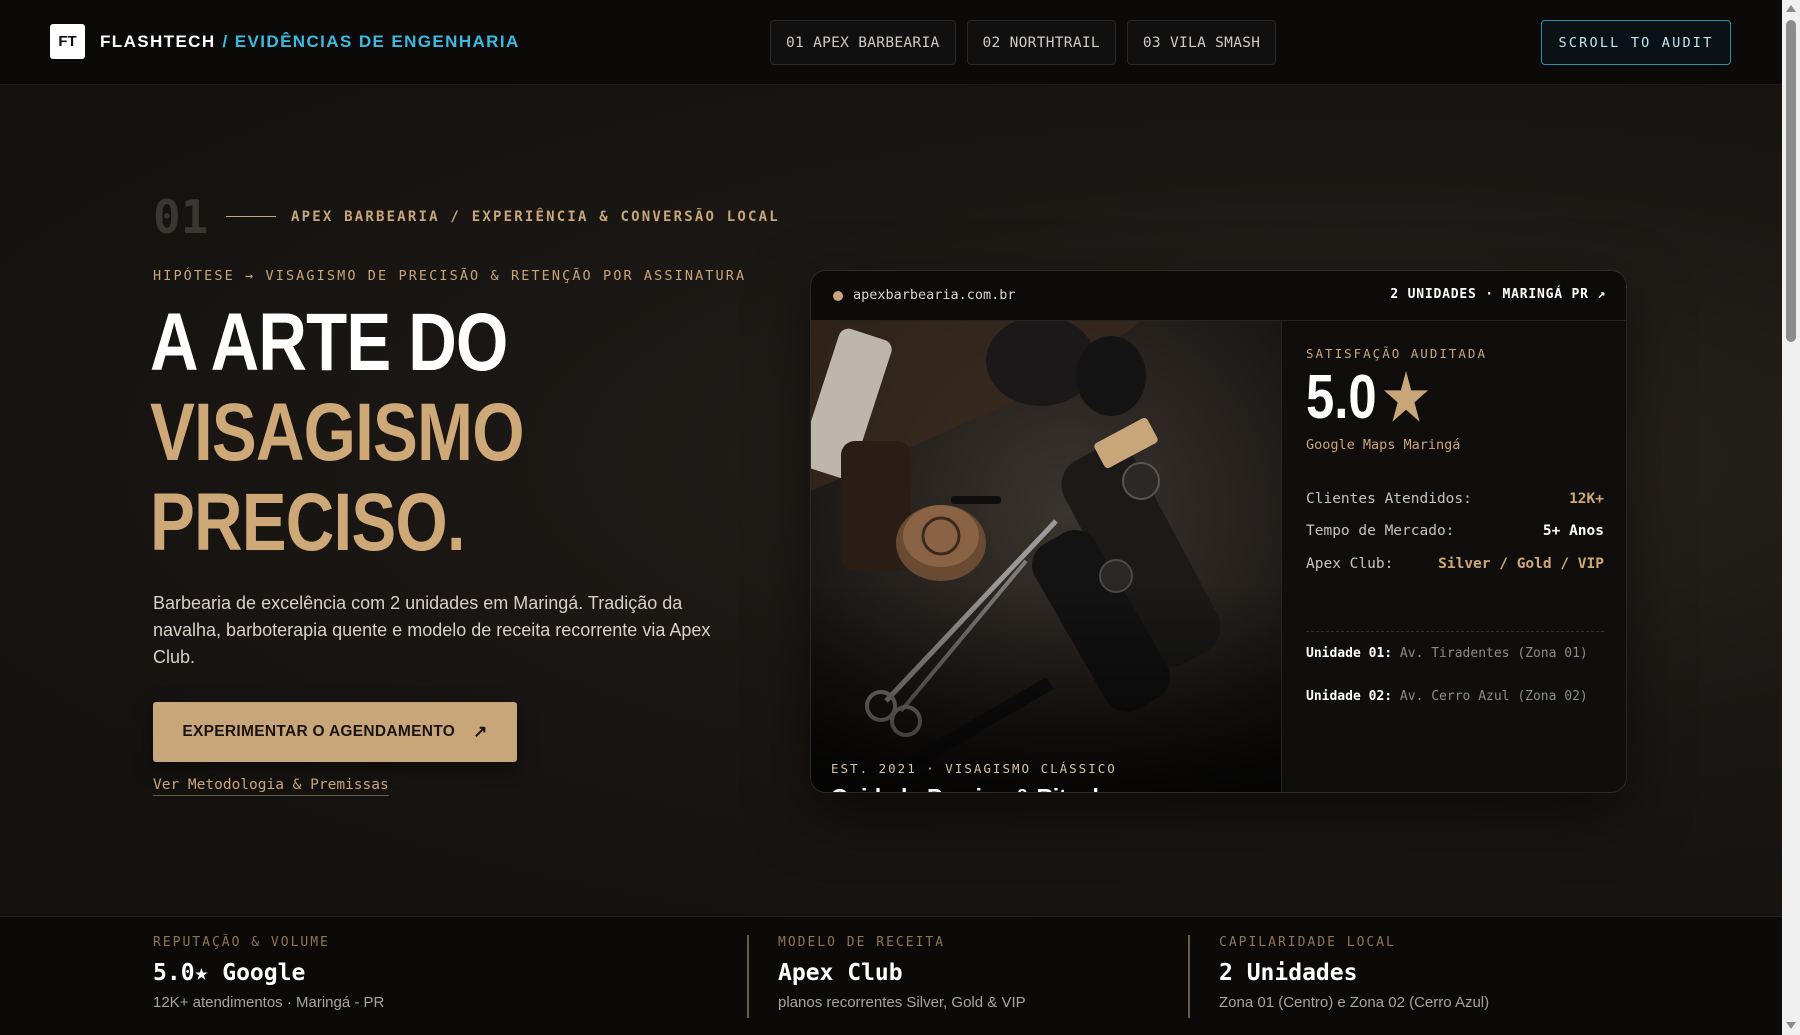  Describe the element at coordinates (1521, 564) in the screenshot. I see `metric-value: Silver / Gold / VIP` at that location.